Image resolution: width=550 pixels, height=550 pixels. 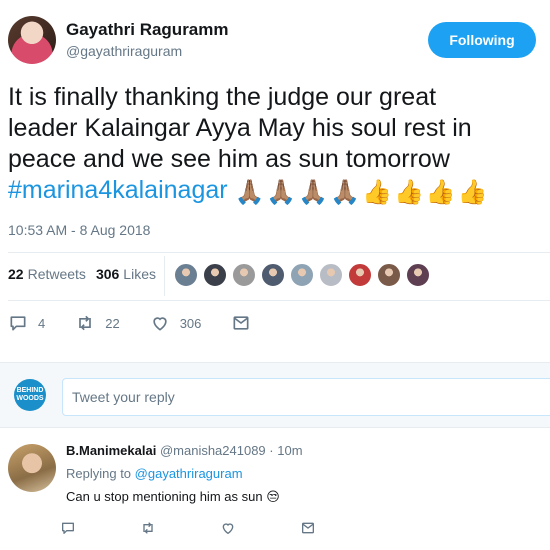 I want to click on viewer-avatar: BEHIND WOODS, so click(x=30, y=395).